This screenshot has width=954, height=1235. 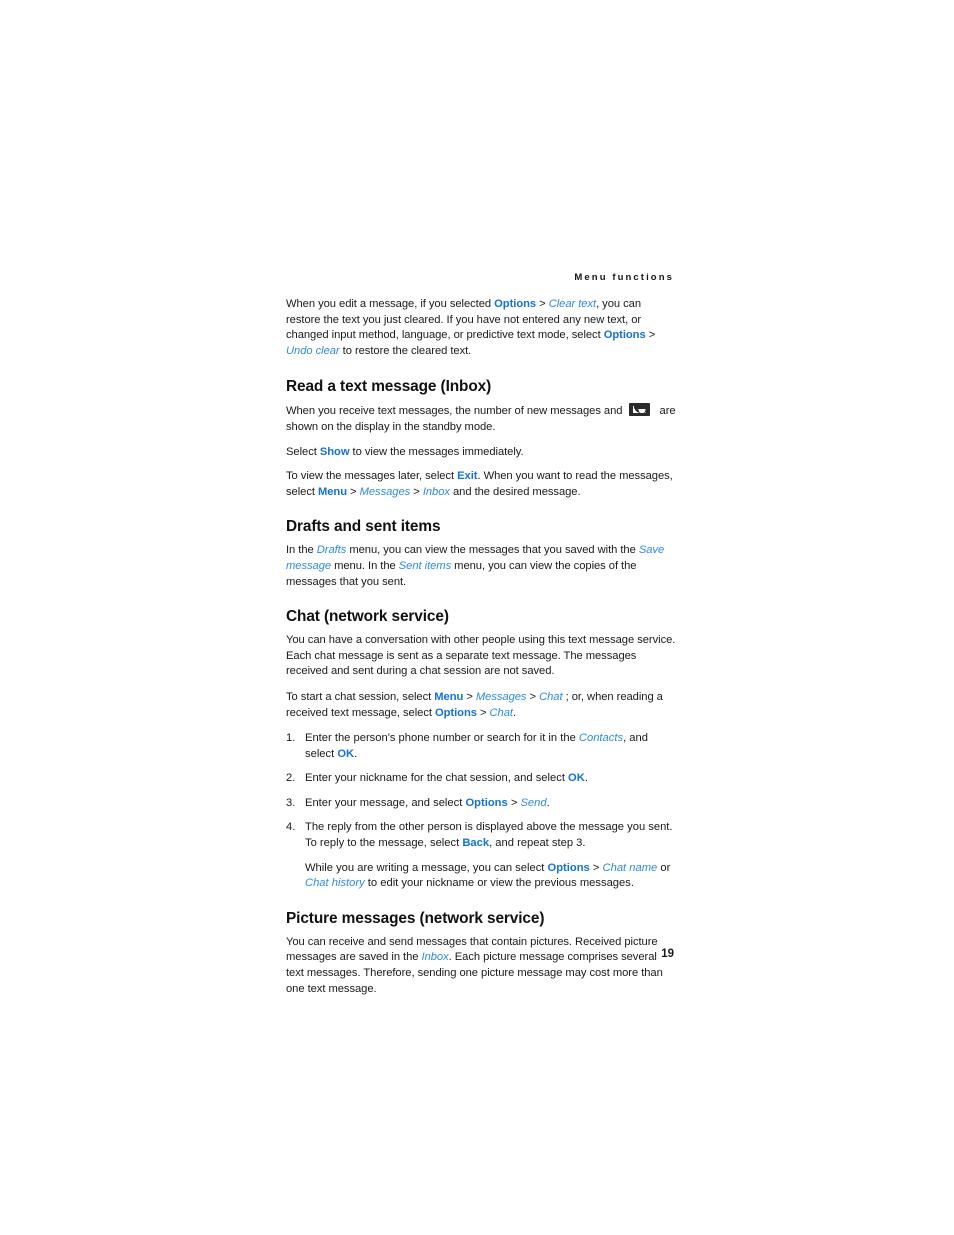 What do you see at coordinates (313, 350) in the screenshot?
I see `intro-undo-clear: Undo clear` at bounding box center [313, 350].